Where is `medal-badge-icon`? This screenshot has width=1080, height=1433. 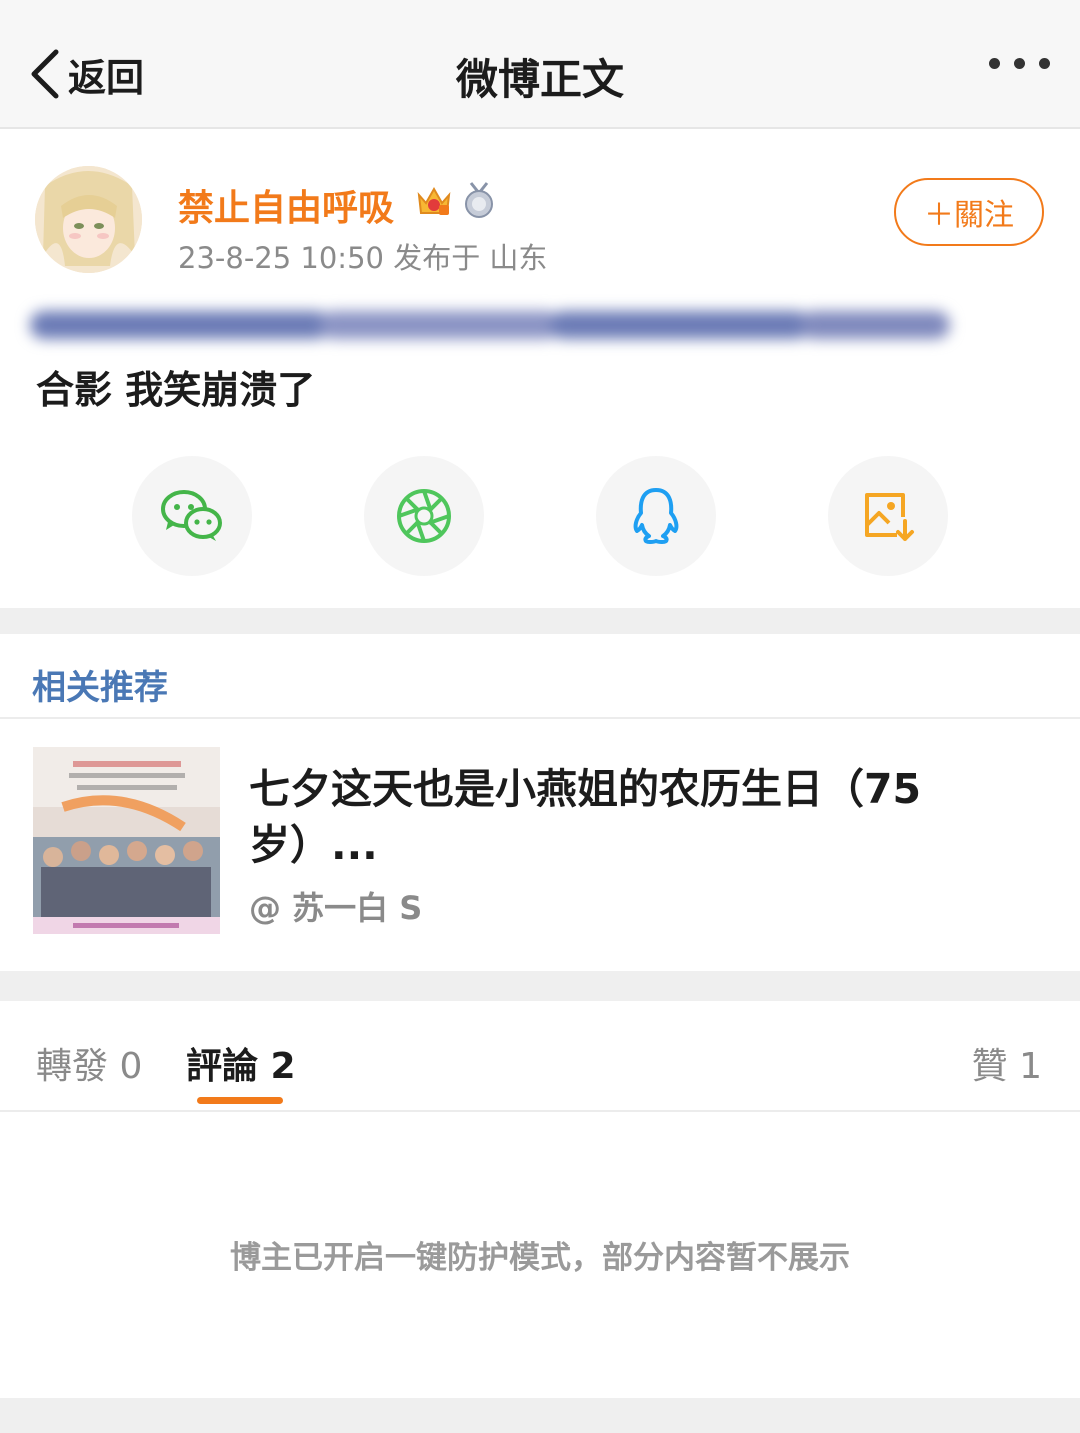 medal-badge-icon is located at coordinates (479, 200).